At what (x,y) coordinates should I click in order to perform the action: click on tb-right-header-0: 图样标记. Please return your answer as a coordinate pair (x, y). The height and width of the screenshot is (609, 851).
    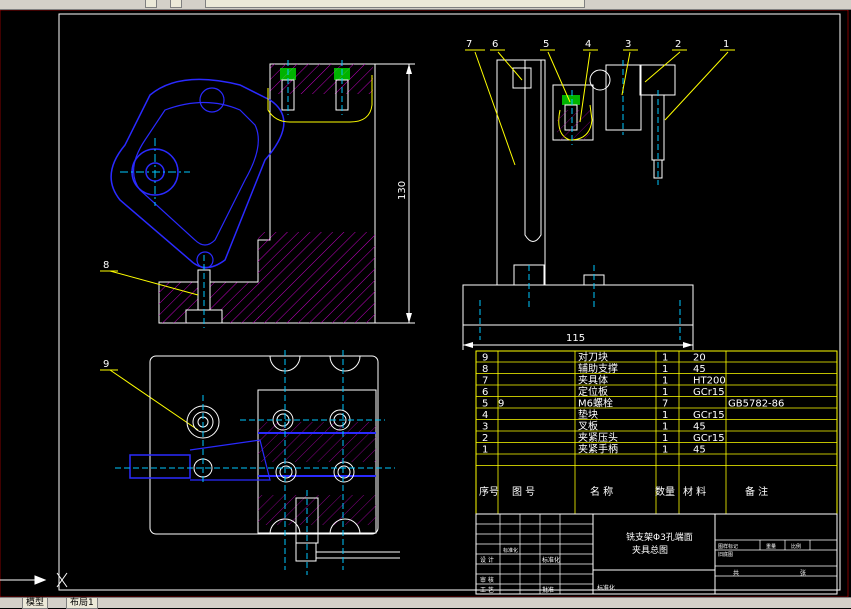
    Looking at the image, I should click on (728, 546).